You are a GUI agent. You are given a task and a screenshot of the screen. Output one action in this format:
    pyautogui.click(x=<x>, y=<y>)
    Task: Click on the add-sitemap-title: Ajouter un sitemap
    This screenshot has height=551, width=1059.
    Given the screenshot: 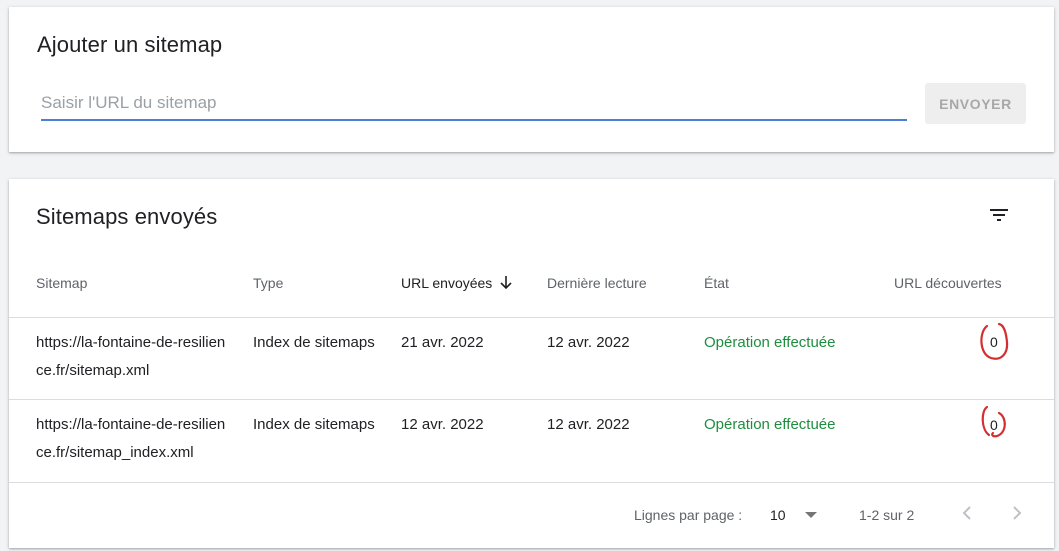 What is the action you would take?
    pyautogui.click(x=130, y=44)
    